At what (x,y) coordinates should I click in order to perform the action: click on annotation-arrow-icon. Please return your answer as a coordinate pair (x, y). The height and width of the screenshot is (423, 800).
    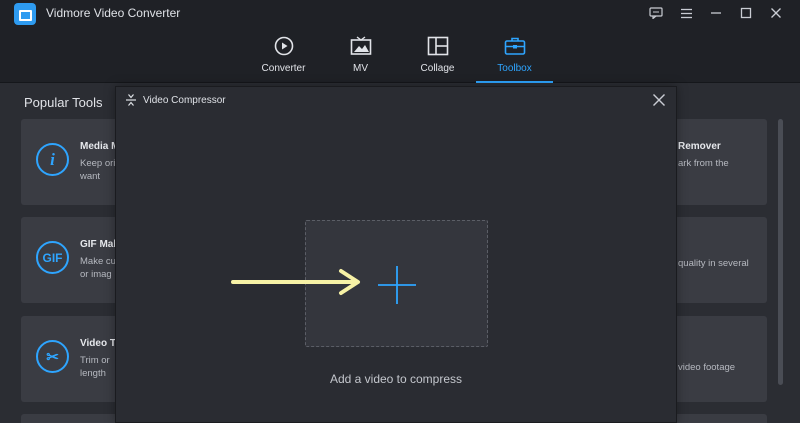
    Looking at the image, I should click on (295, 282).